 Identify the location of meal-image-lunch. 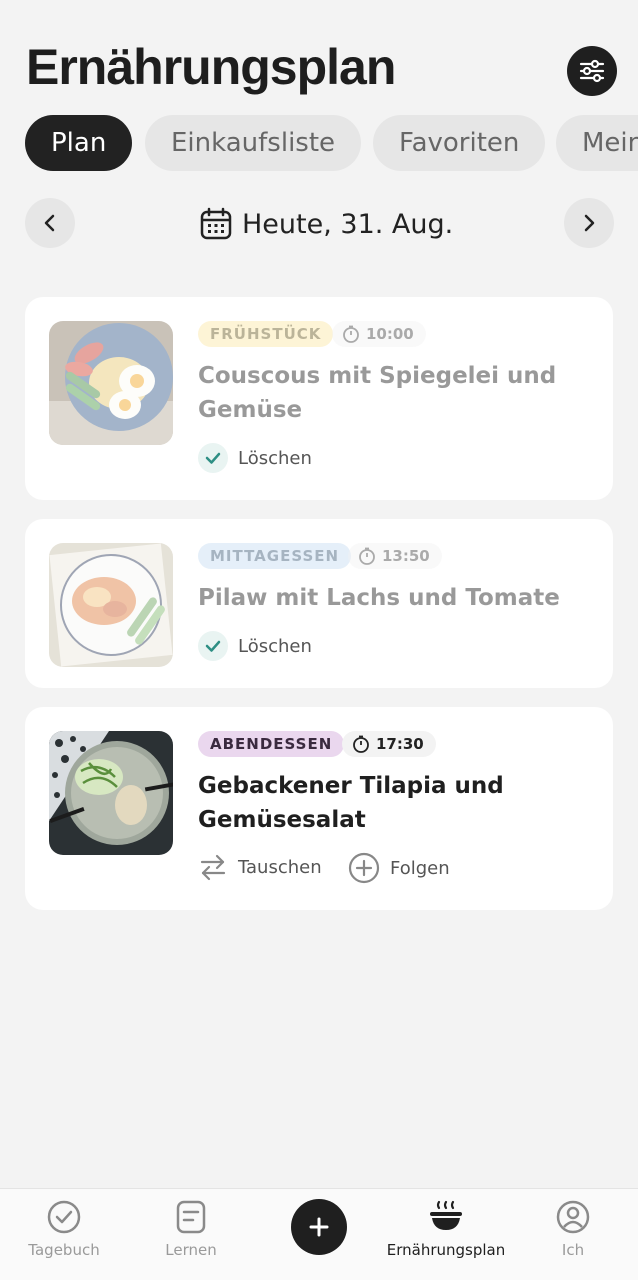
(111, 605).